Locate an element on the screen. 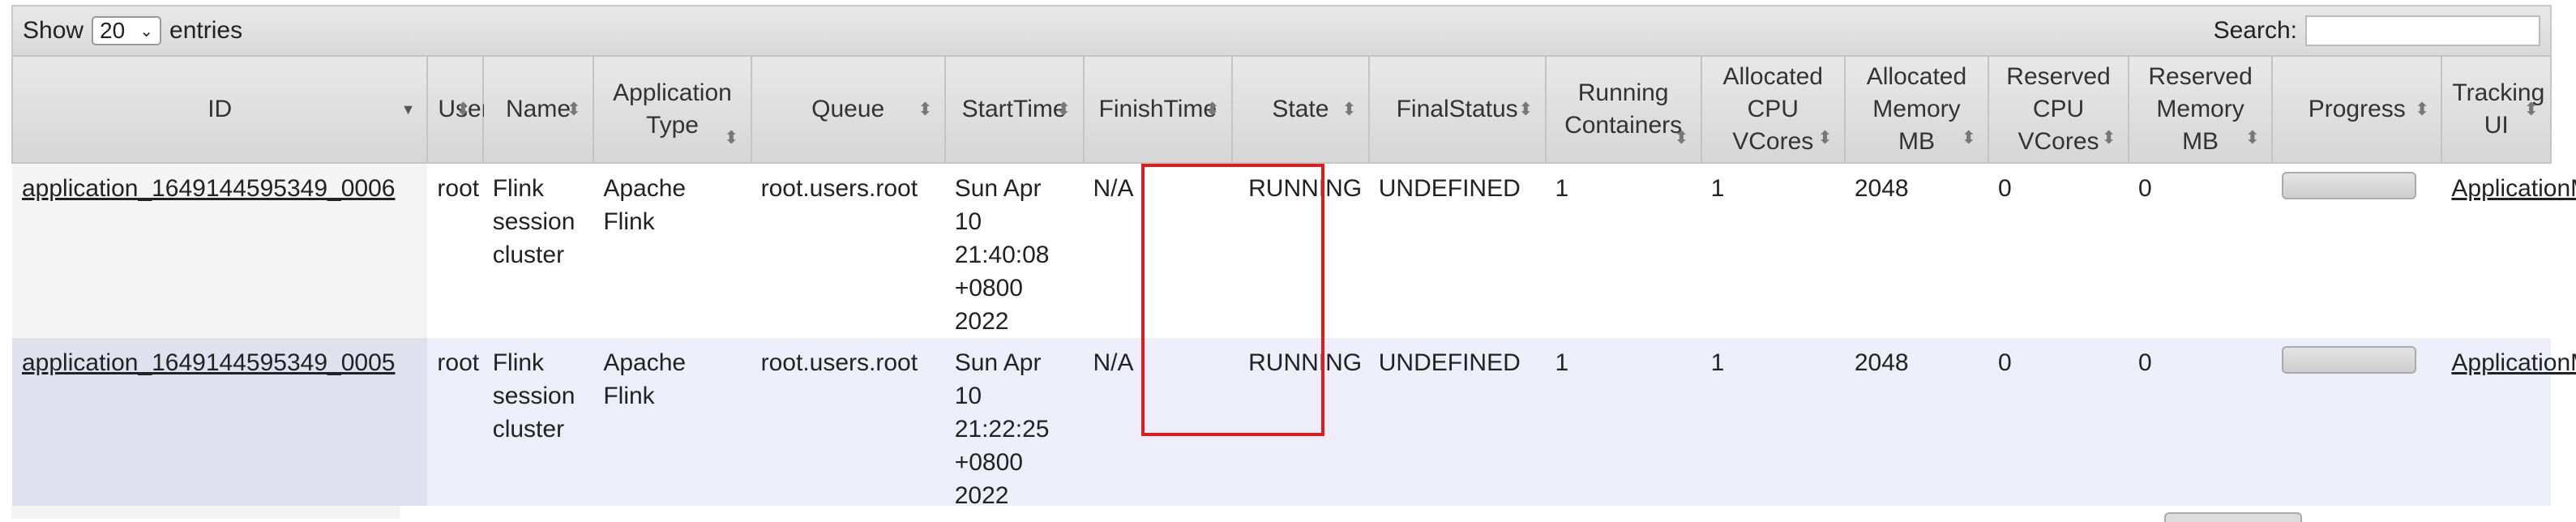 This screenshot has height=522, width=2576. cell-line: 2022 is located at coordinates (981, 321).